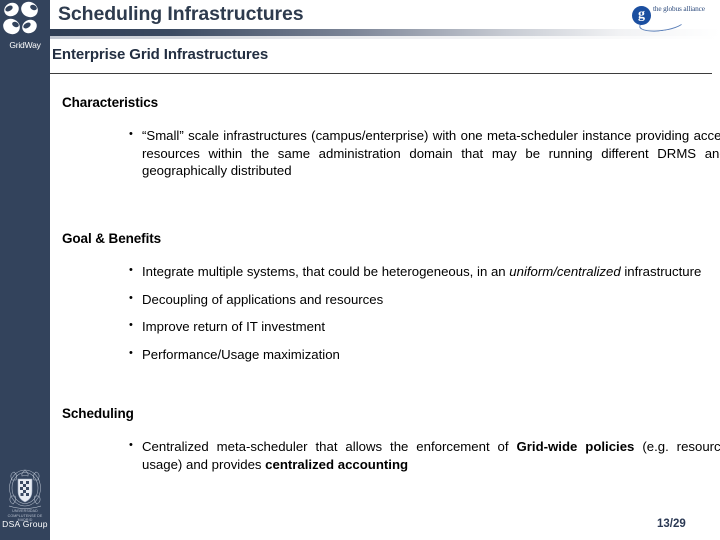 The width and height of the screenshot is (720, 540). Describe the element at coordinates (424, 326) in the screenshot. I see `bullet-item: Improve return of IT investment` at that location.